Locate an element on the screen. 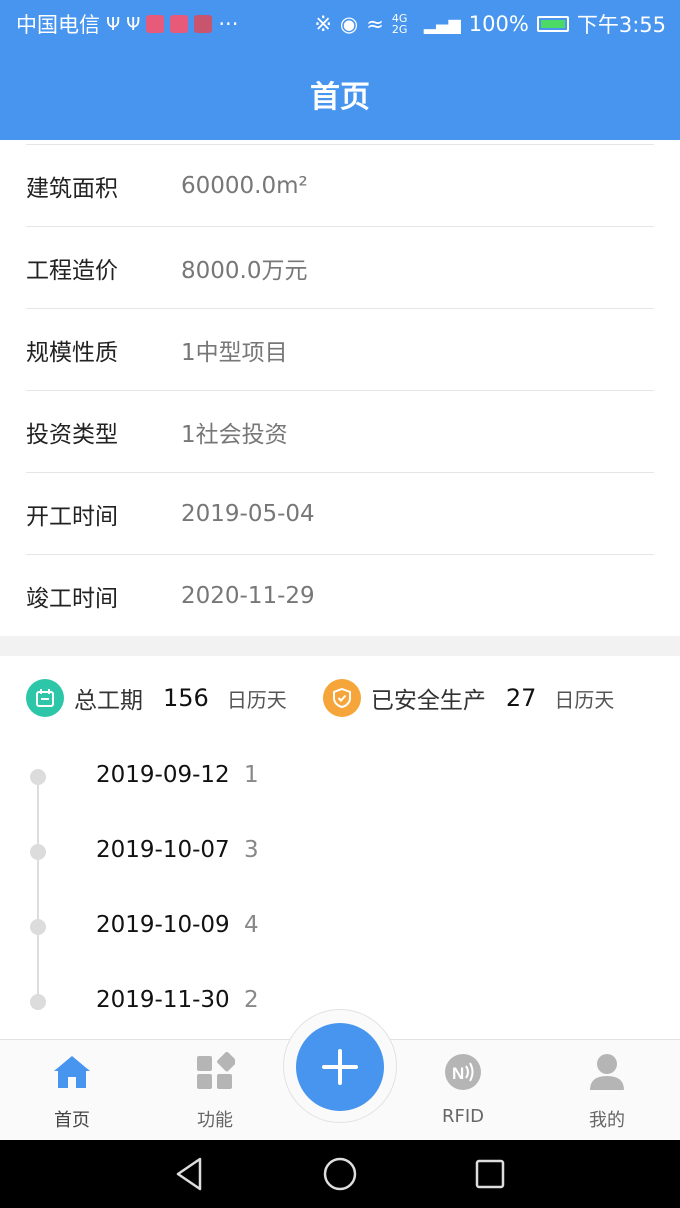 This screenshot has width=680, height=1208. project-stats: 总工期 156 日历天 已安全生产 27 日历天 is located at coordinates (320, 698).